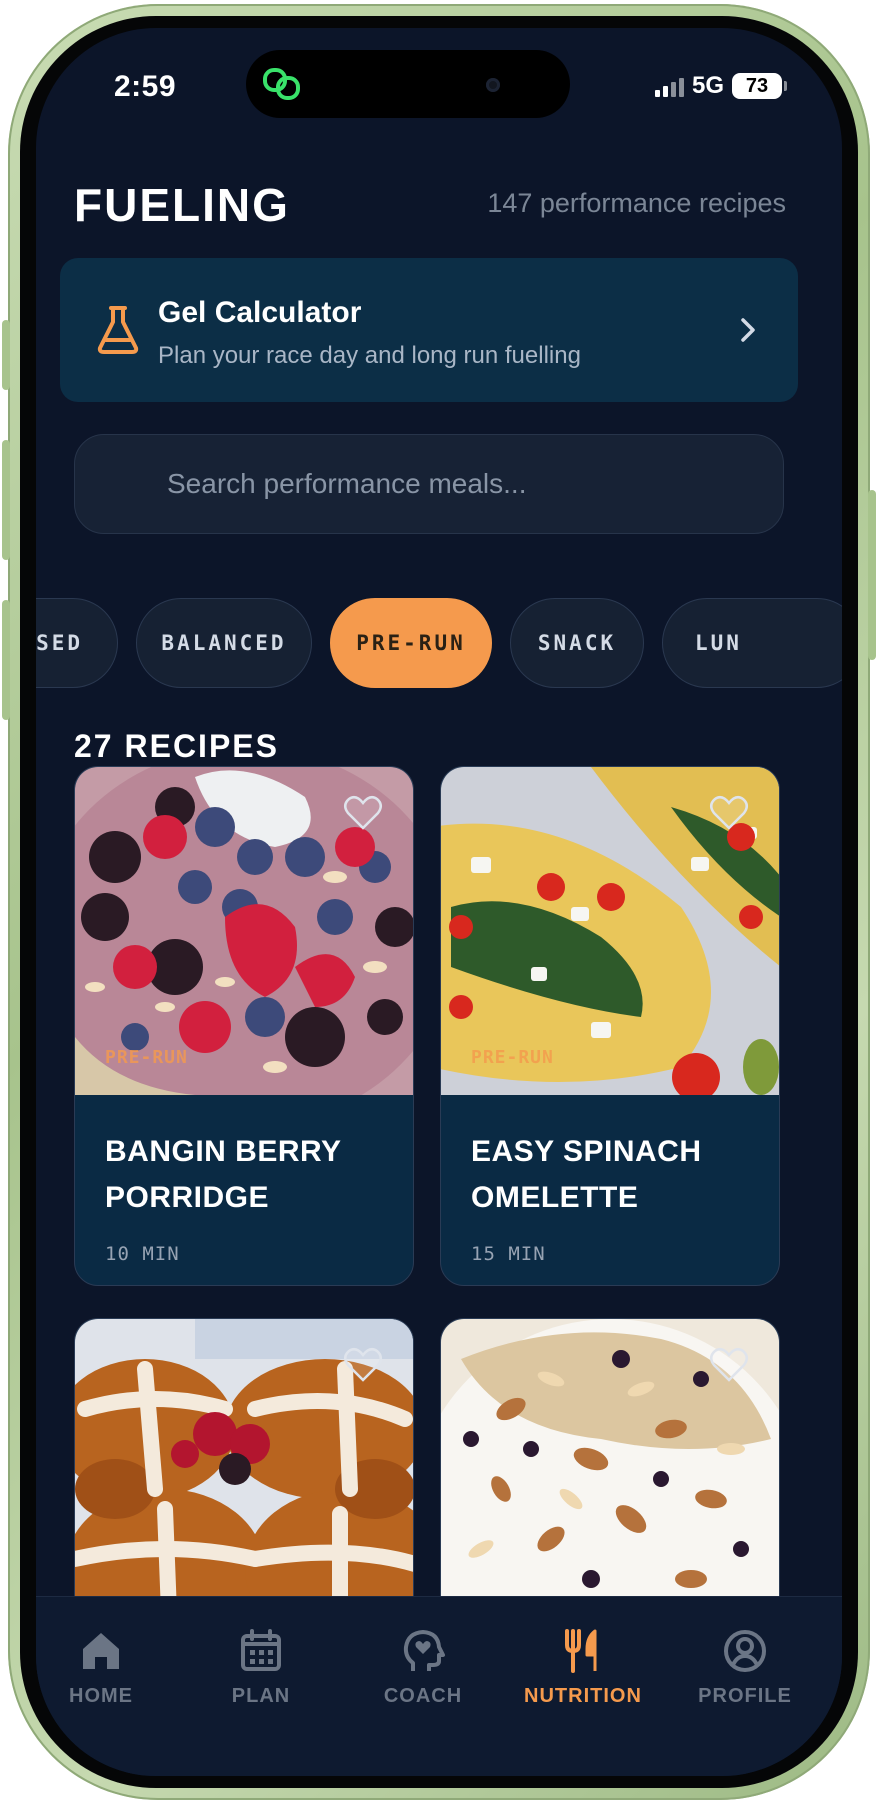 This screenshot has width=878, height=1804. What do you see at coordinates (752, 643) in the screenshot?
I see `filter-chip-lunch: LUN` at bounding box center [752, 643].